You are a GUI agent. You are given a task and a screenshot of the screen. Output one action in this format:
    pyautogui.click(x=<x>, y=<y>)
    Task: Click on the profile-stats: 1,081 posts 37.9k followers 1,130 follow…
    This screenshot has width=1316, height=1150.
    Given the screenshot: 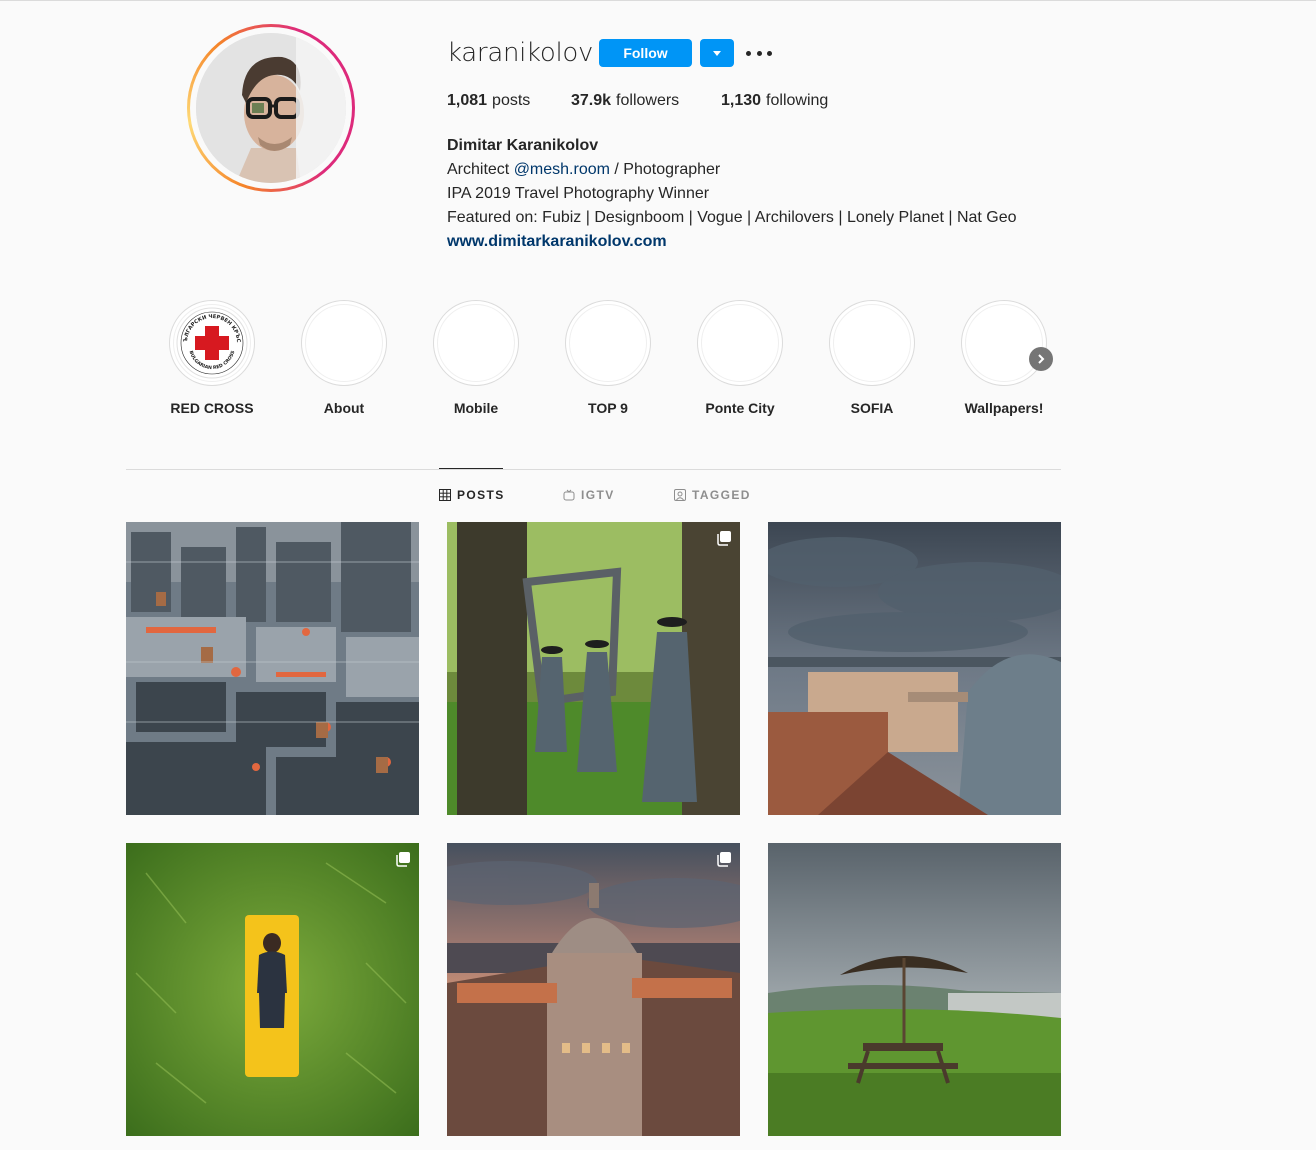 What is the action you would take?
    pyautogui.click(x=637, y=101)
    